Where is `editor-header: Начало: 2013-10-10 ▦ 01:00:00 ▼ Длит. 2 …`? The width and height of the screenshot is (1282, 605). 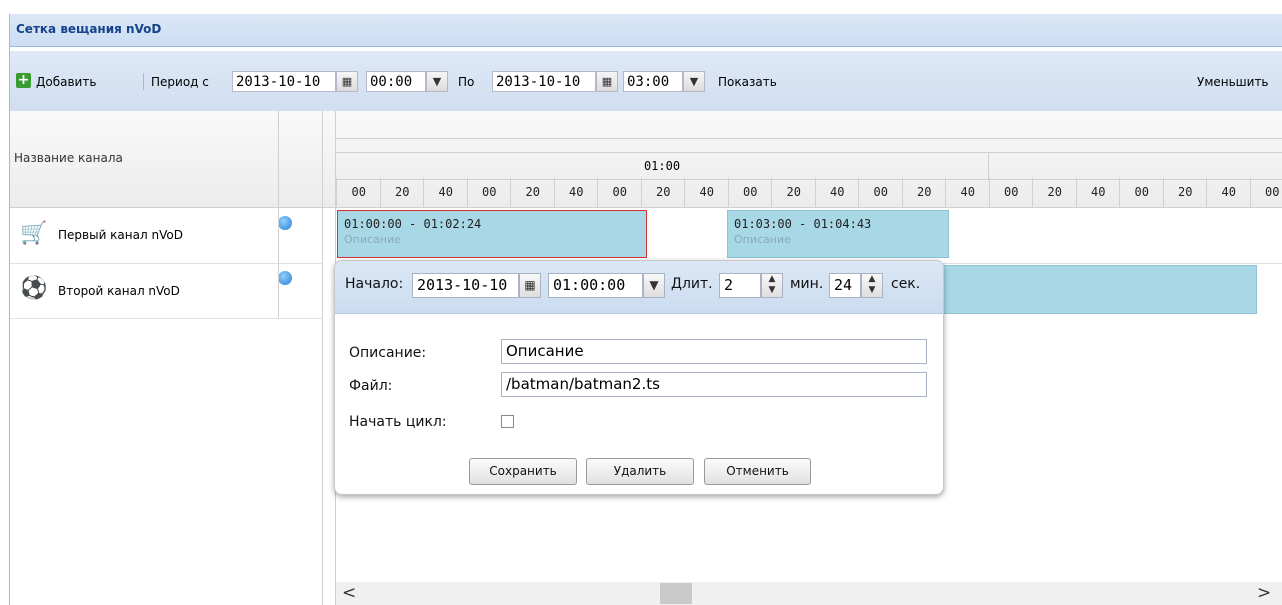 editor-header: Начало: 2013-10-10 ▦ 01:00:00 ▼ Длит. 2 … is located at coordinates (639, 287).